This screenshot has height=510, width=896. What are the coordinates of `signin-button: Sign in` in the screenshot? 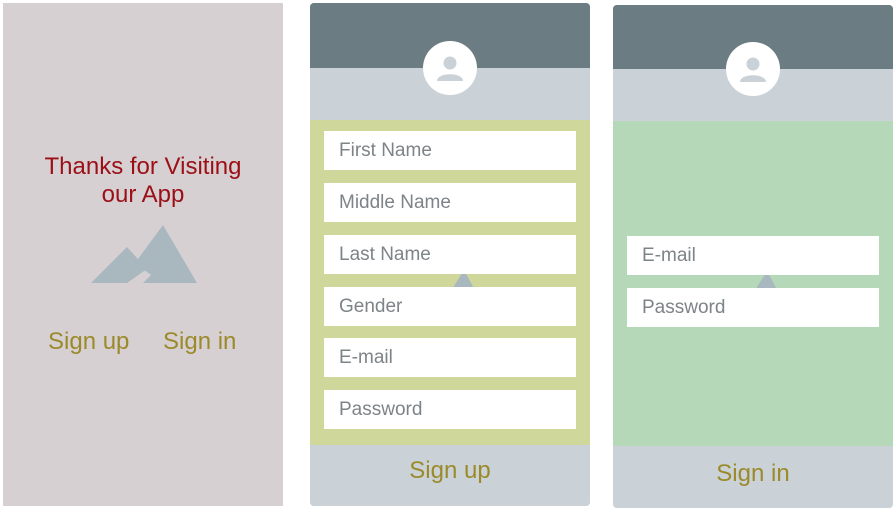 It's located at (753, 474).